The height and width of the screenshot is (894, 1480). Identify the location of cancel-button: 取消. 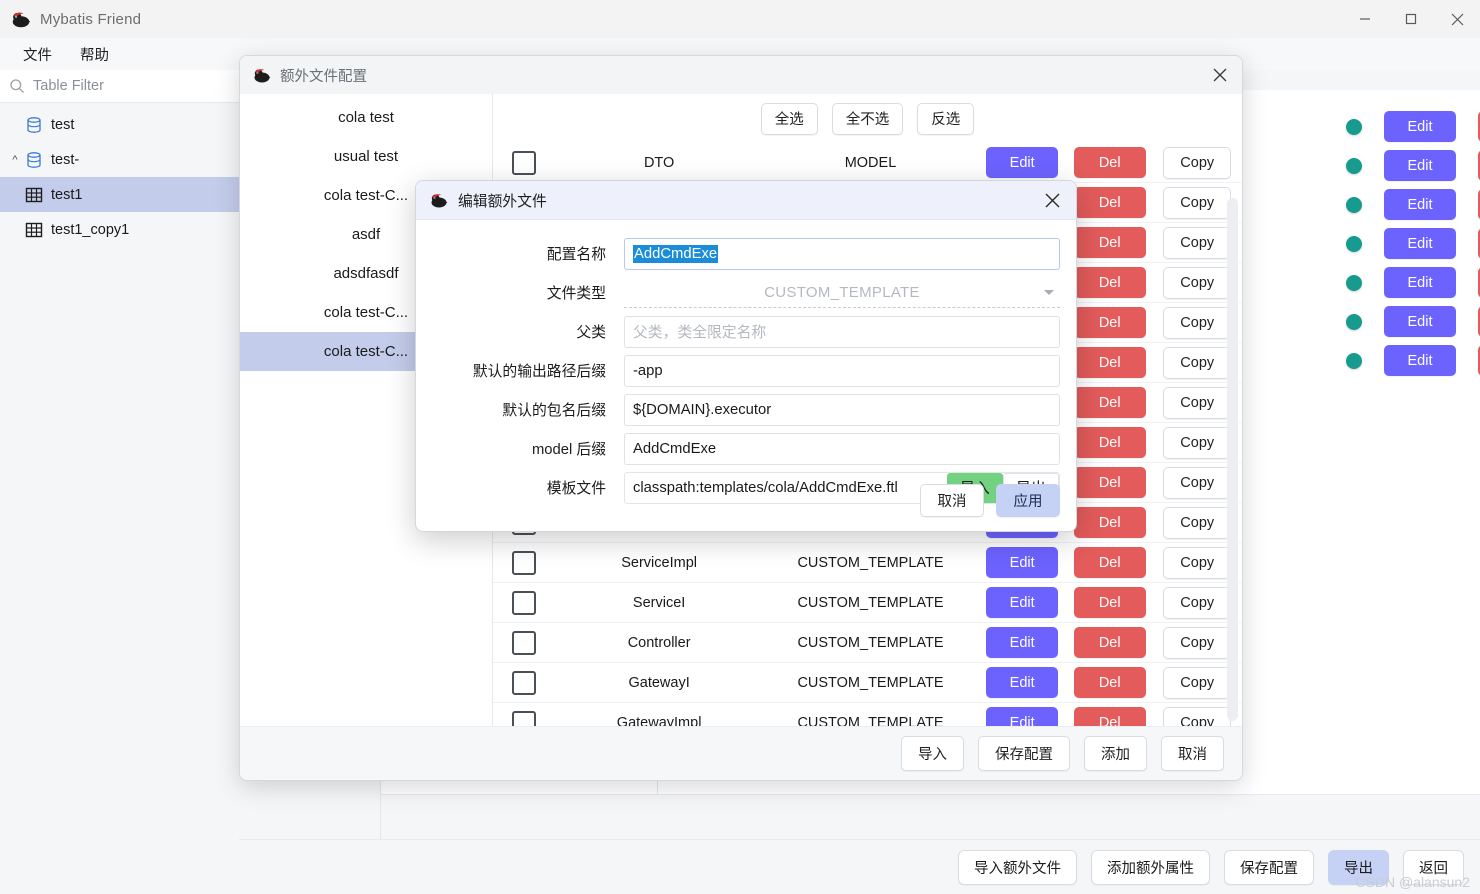
(1192, 753).